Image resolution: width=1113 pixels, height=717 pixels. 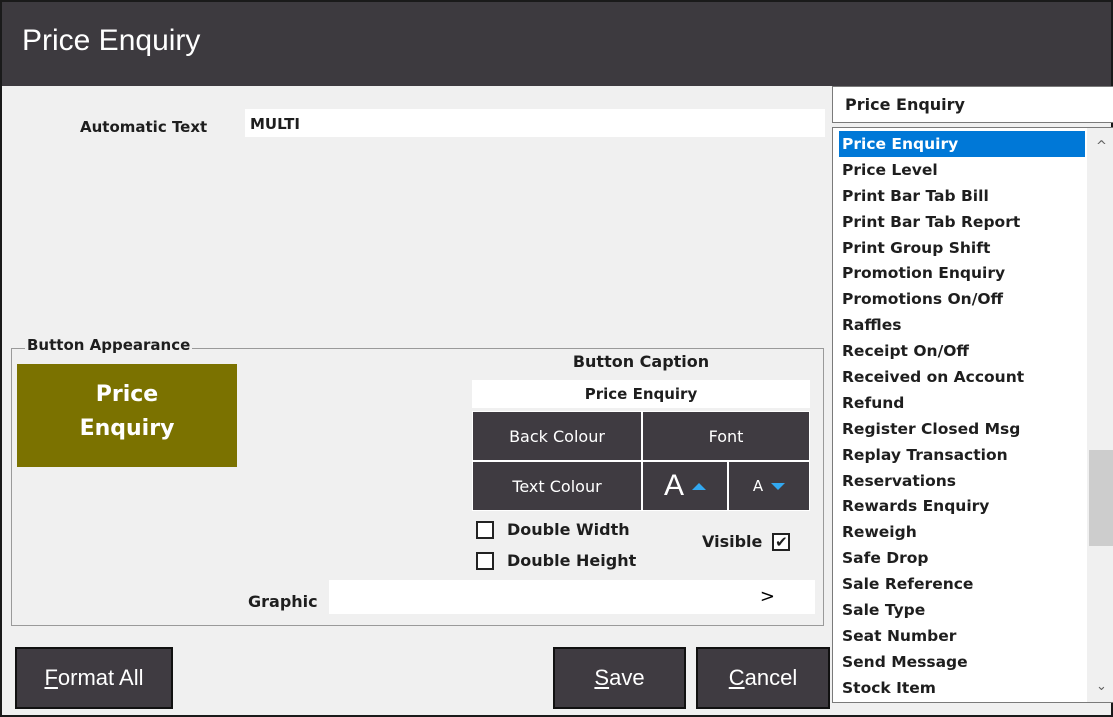 I want to click on list-item: Promotion Enquiry, so click(x=962, y=273).